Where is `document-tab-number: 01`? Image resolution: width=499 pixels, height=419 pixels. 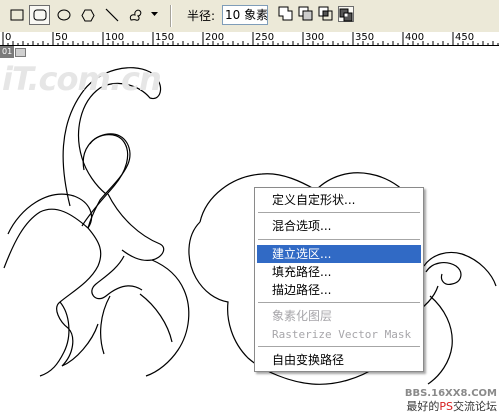
document-tab-number: 01 is located at coordinates (7, 52).